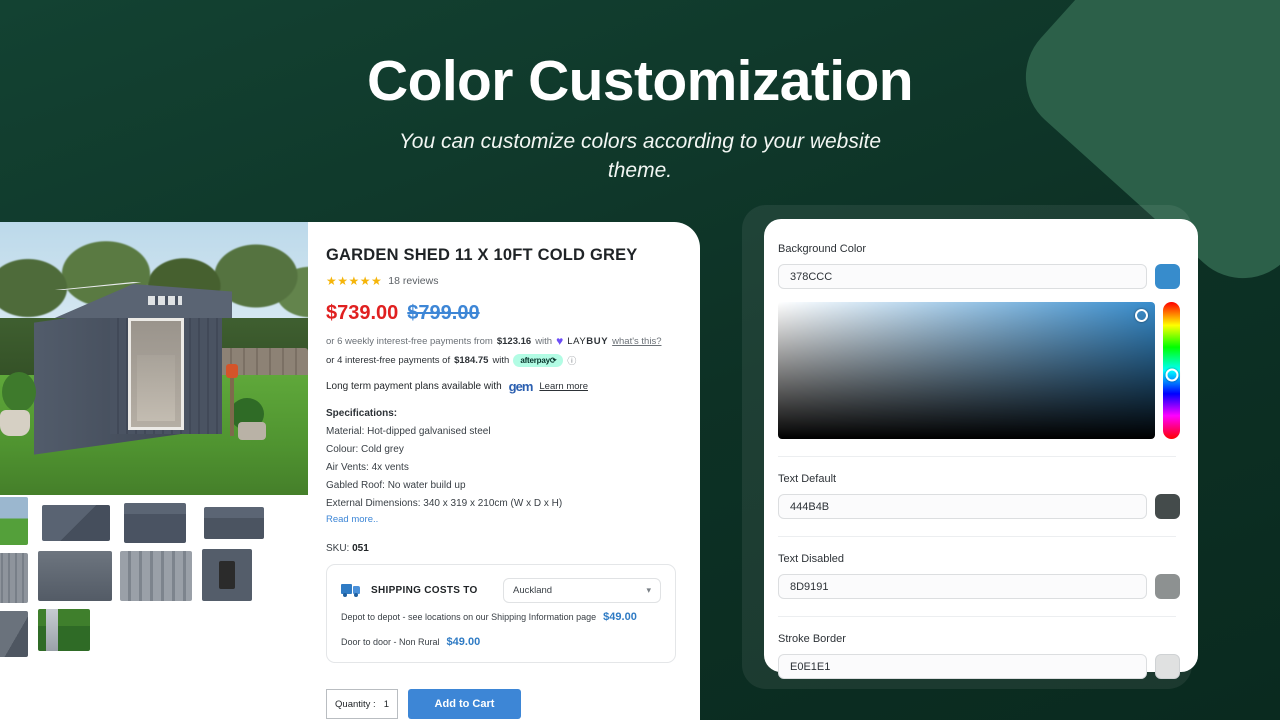 The image size is (1280, 720). What do you see at coordinates (577, 341) in the screenshot?
I see `laybuy-brand-light: LAY` at bounding box center [577, 341].